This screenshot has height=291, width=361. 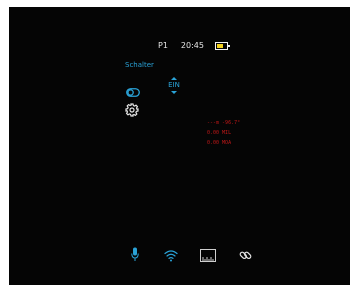 What do you see at coordinates (171, 256) in the screenshot?
I see `wifi-icon` at bounding box center [171, 256].